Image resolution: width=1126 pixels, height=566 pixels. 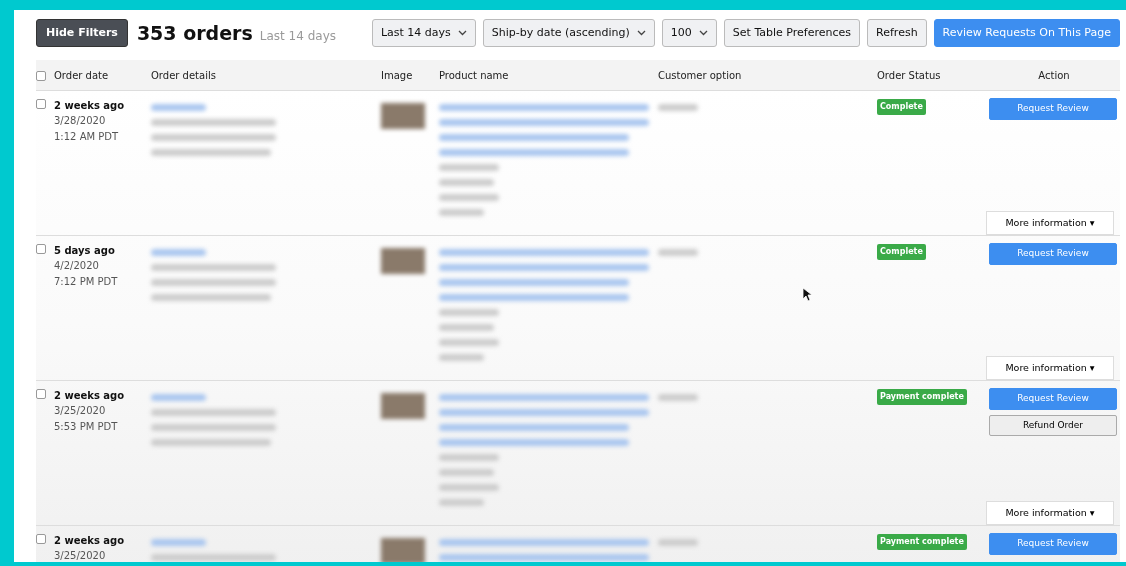 I want to click on order-time: 7:12 PM PDT, so click(x=86, y=282).